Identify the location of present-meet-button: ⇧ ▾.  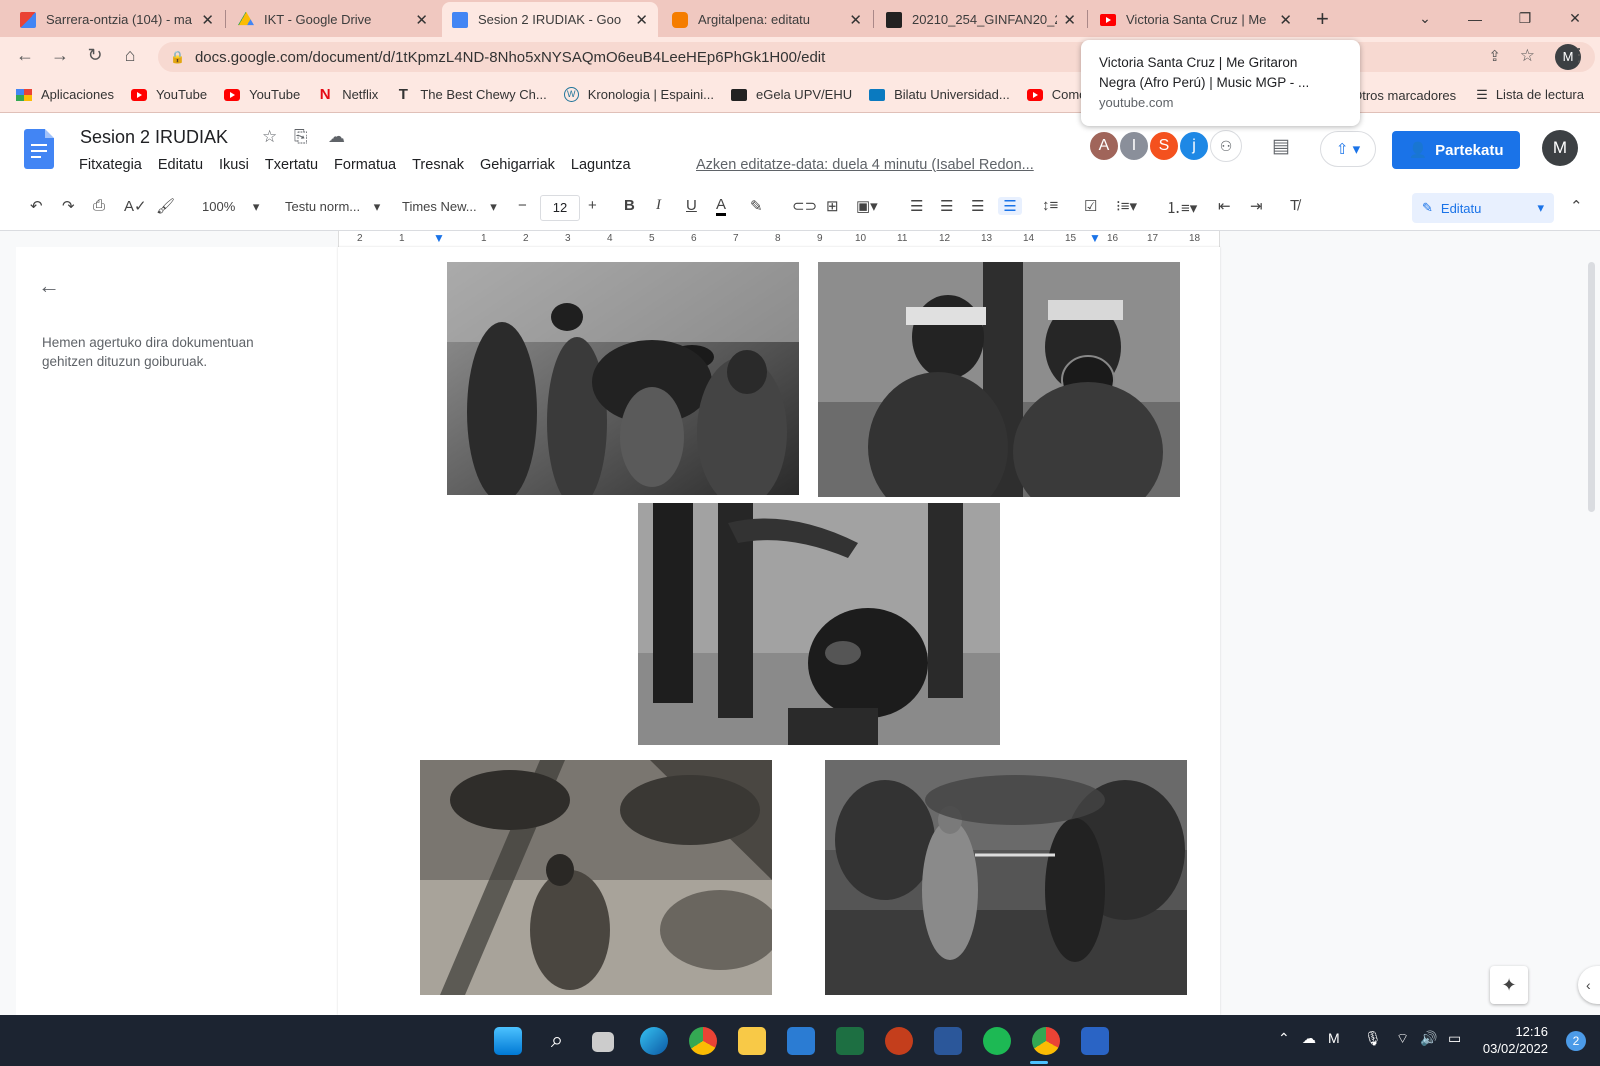
(1348, 149).